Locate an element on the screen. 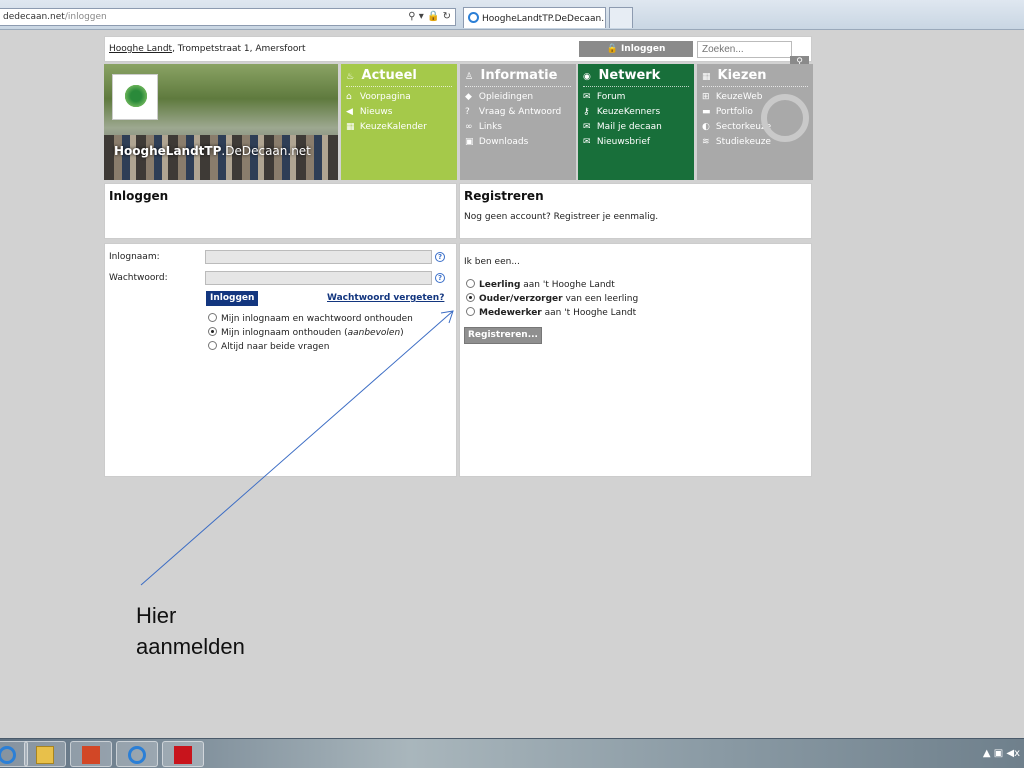 The width and height of the screenshot is (1024, 768). folder-icon is located at coordinates (45, 755).